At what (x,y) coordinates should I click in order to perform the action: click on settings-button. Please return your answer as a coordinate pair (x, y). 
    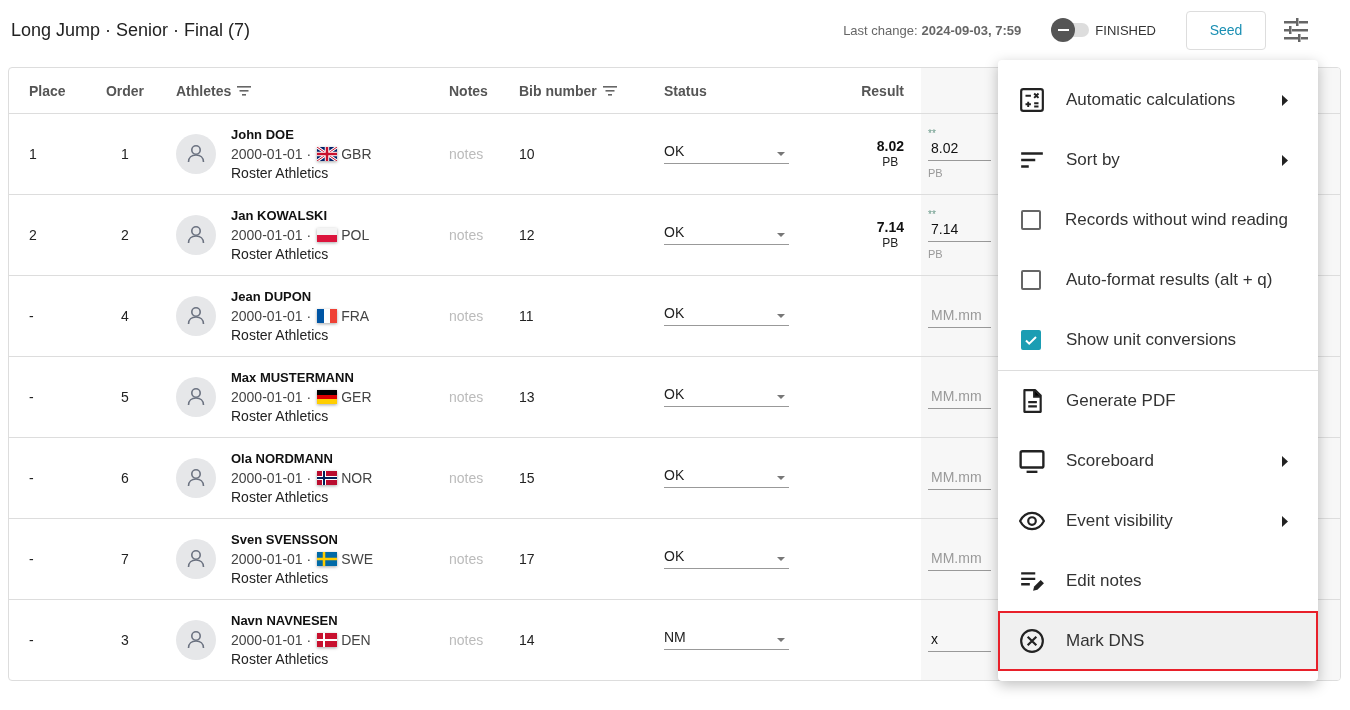
    Looking at the image, I should click on (1296, 30).